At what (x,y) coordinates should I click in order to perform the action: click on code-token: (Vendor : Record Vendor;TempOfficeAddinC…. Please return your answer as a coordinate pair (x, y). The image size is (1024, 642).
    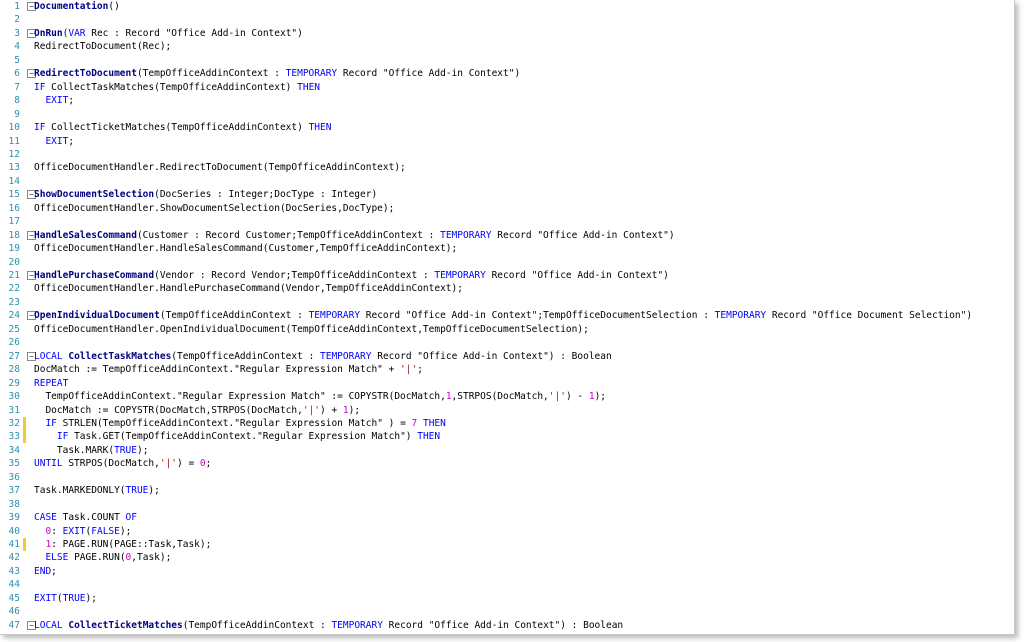
    Looking at the image, I should click on (294, 275).